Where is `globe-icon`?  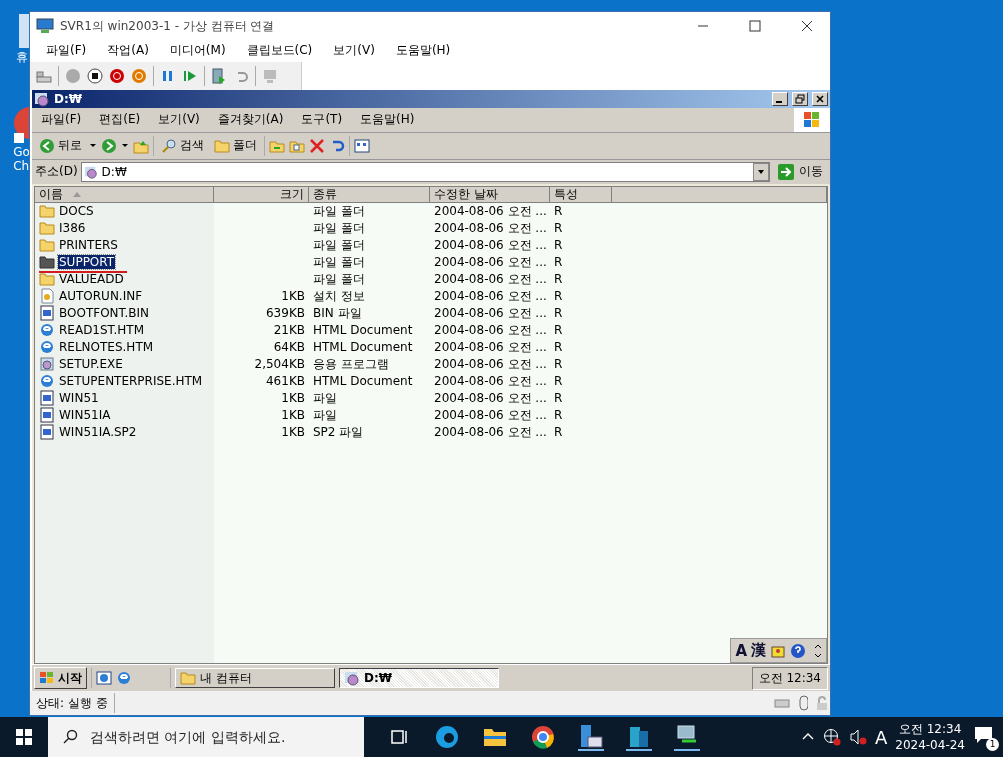
globe-icon is located at coordinates (831, 737).